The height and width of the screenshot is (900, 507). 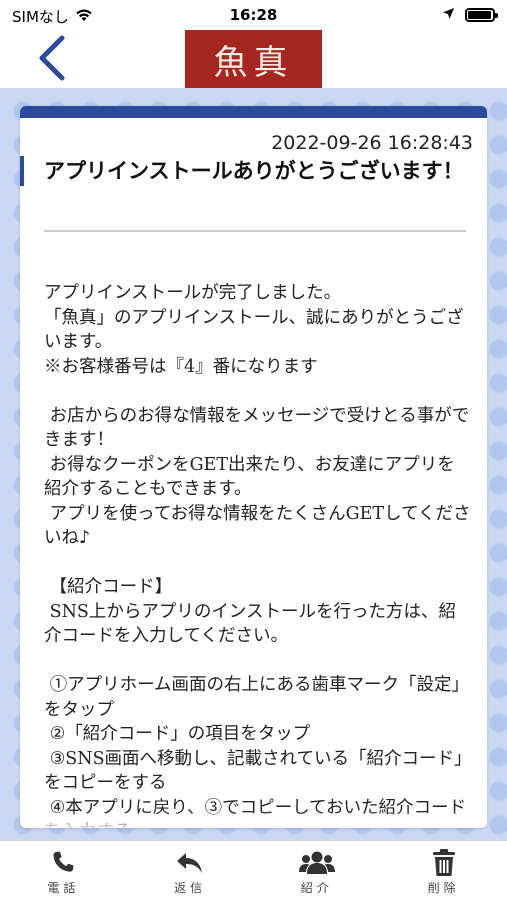 I want to click on phone-icon, so click(x=63, y=863).